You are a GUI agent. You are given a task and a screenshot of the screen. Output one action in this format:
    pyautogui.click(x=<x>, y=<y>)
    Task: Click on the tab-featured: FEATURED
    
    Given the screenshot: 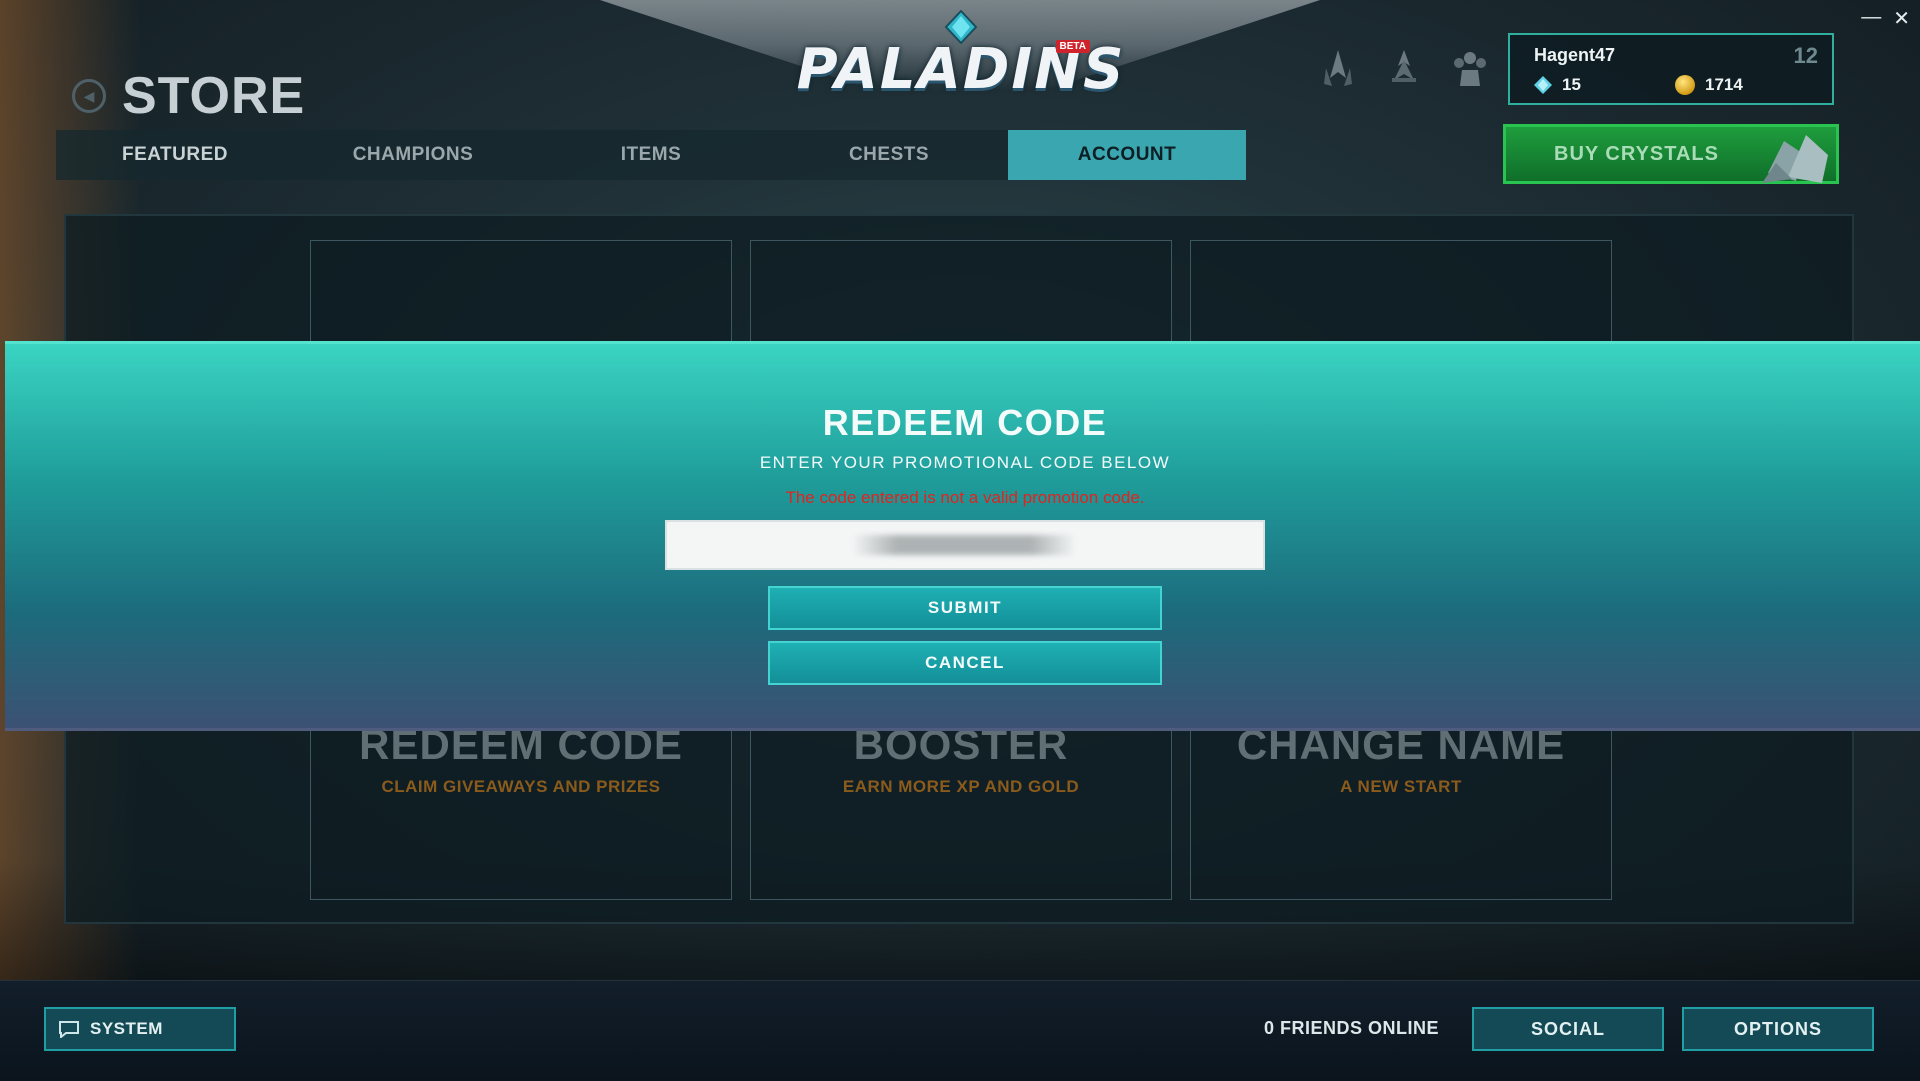 What is the action you would take?
    pyautogui.click(x=175, y=155)
    